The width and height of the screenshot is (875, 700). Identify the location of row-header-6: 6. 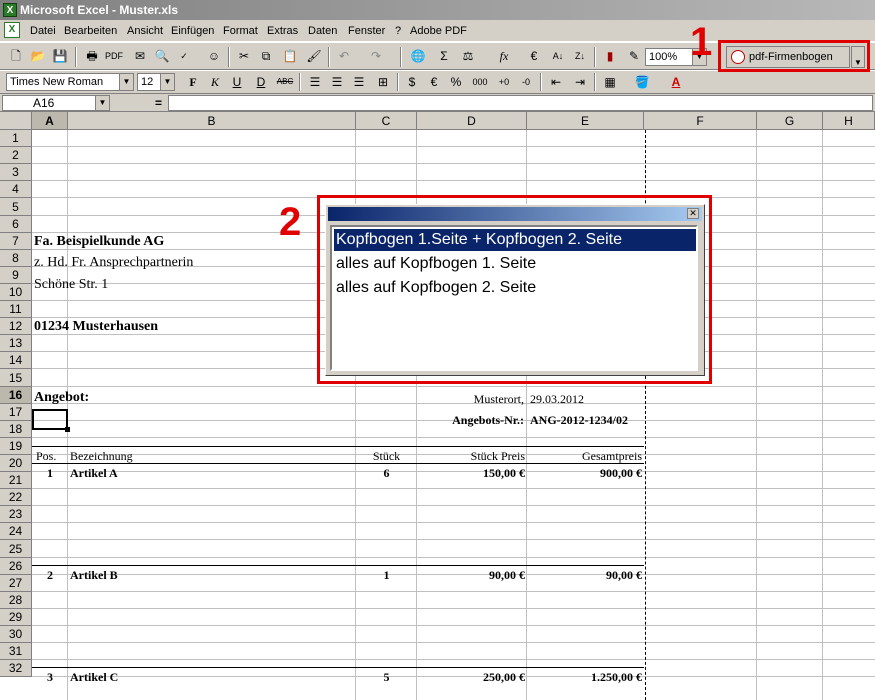
(16, 224).